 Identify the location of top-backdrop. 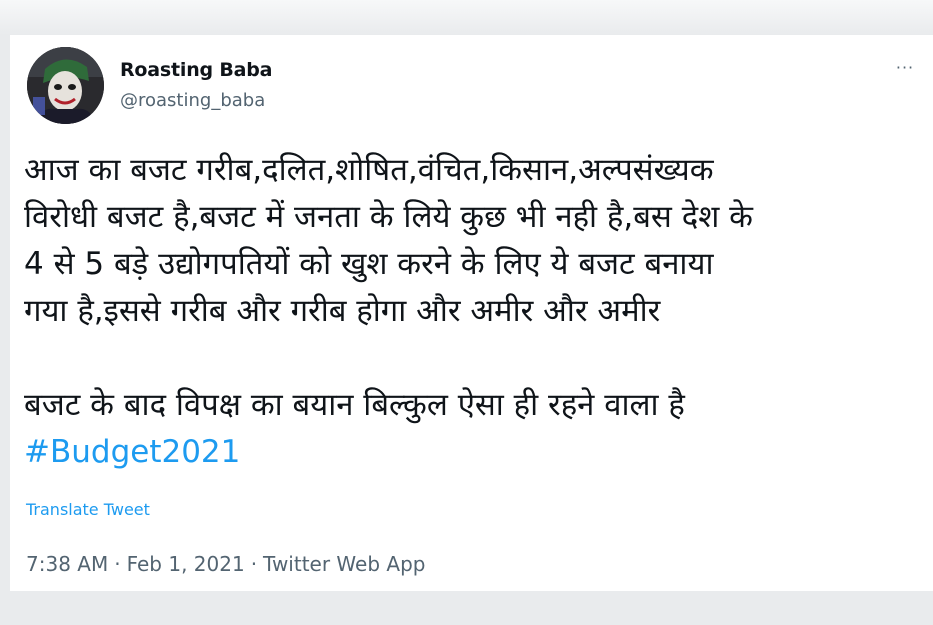
(466, 17).